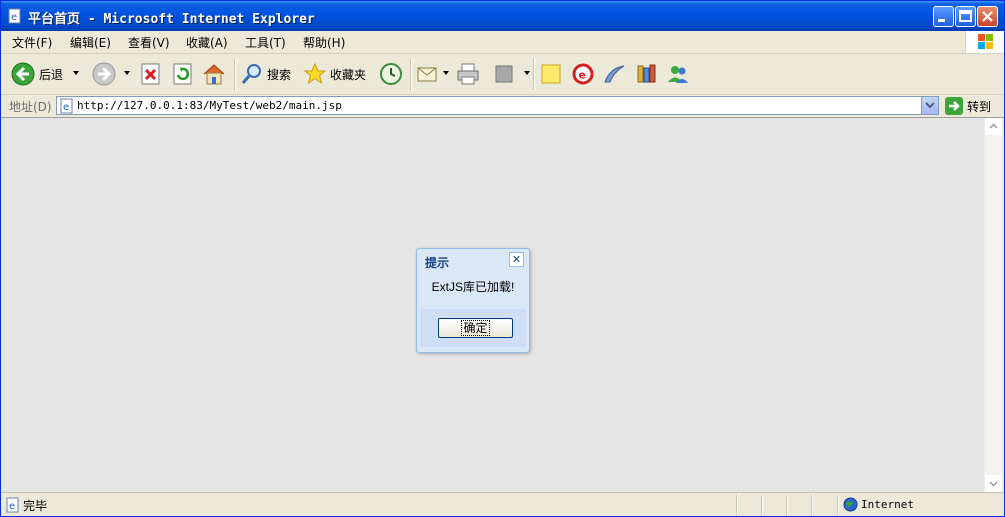 Image resolution: width=1005 pixels, height=517 pixels. Describe the element at coordinates (473, 287) in the screenshot. I see `dialog-message: ExtJS库已加载!` at that location.